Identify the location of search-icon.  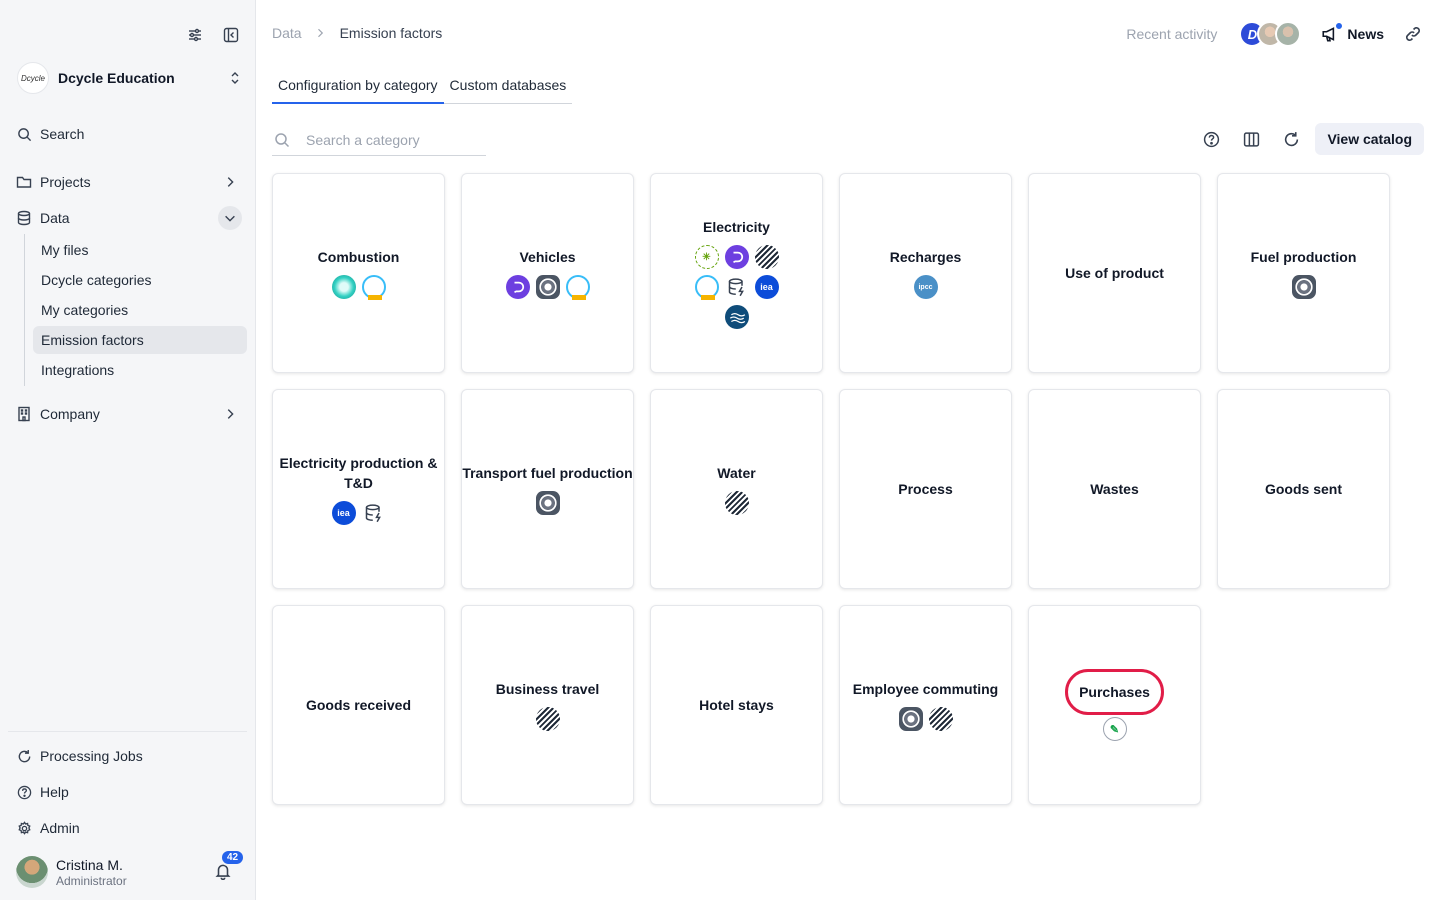
(282, 139).